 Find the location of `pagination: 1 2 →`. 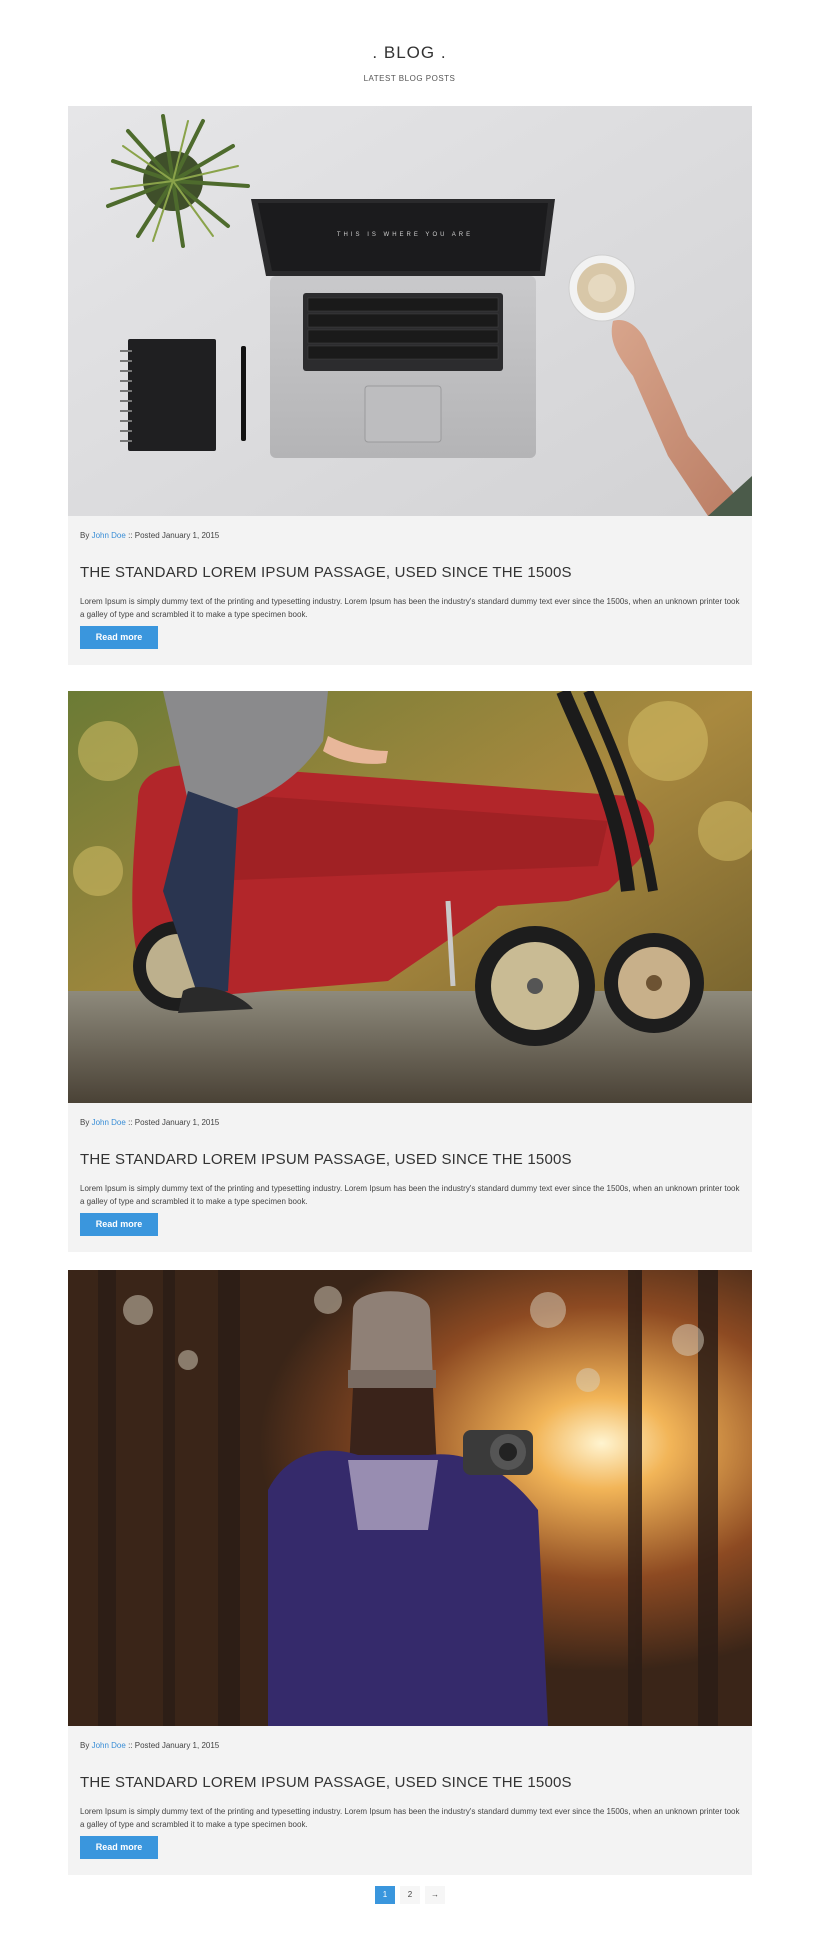

pagination: 1 2 → is located at coordinates (412, 1895).